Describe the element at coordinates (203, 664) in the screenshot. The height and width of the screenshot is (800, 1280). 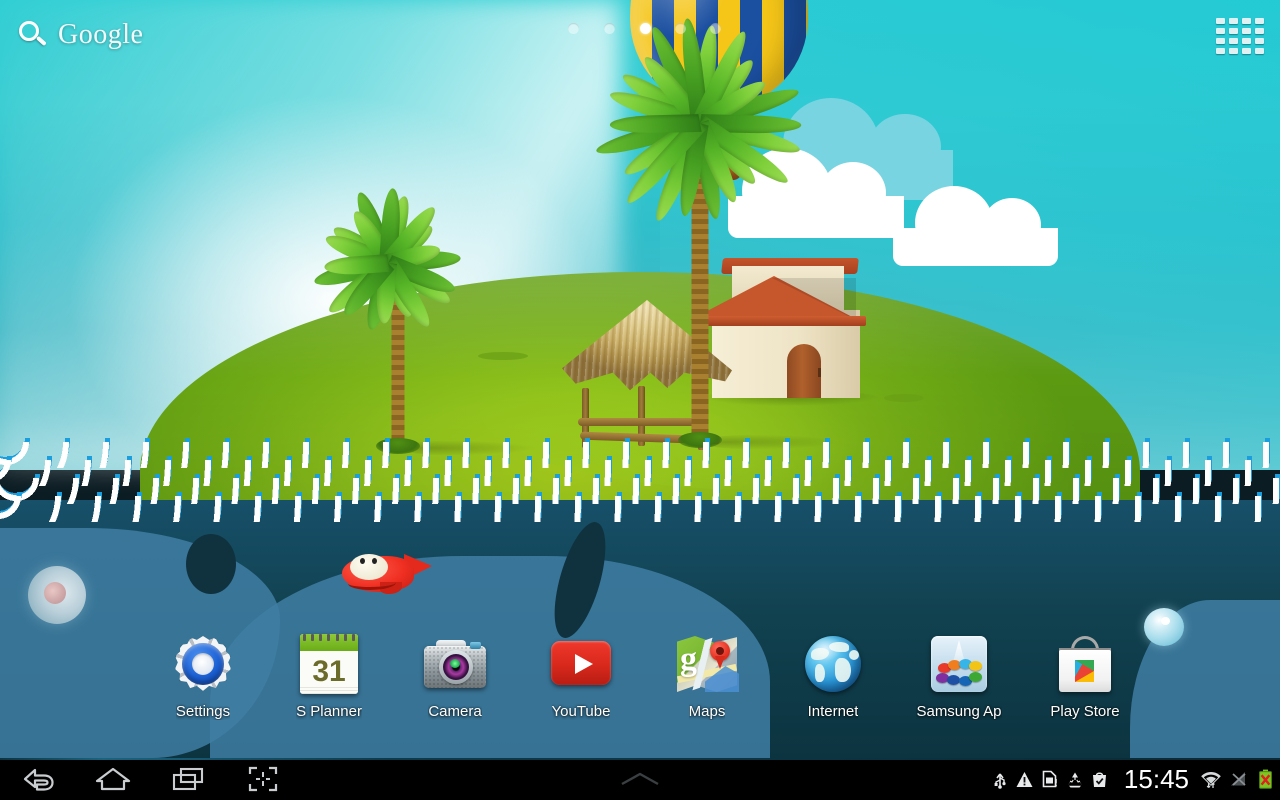
I see `settings-gear-icon` at that location.